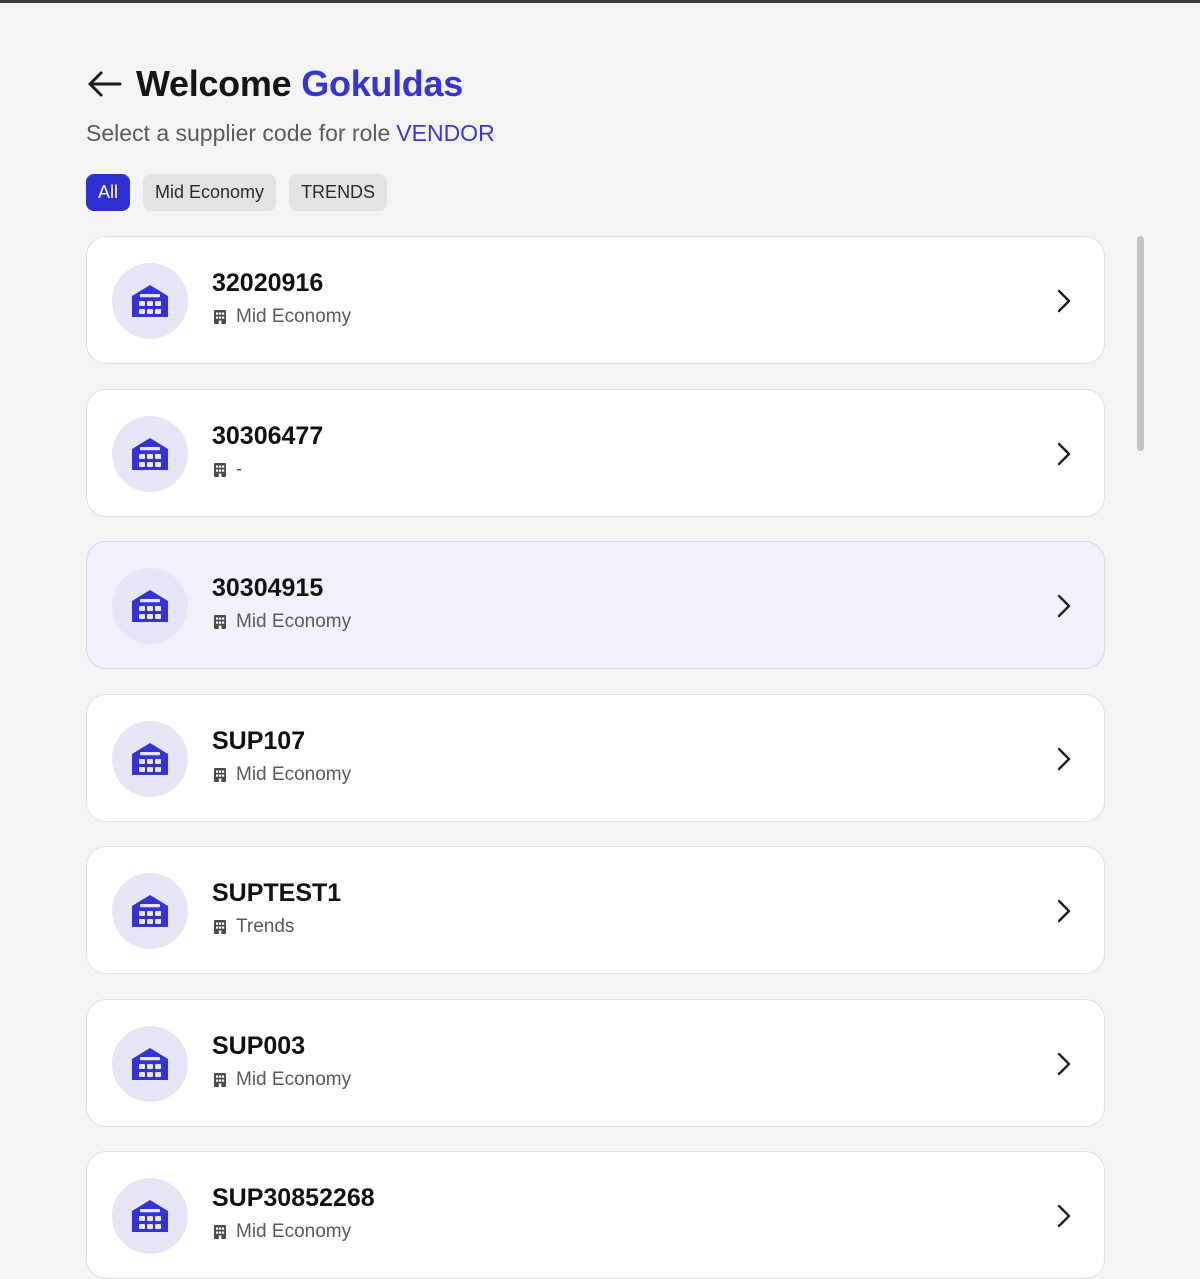  What do you see at coordinates (268, 283) in the screenshot?
I see `supplier-code: 32020916` at bounding box center [268, 283].